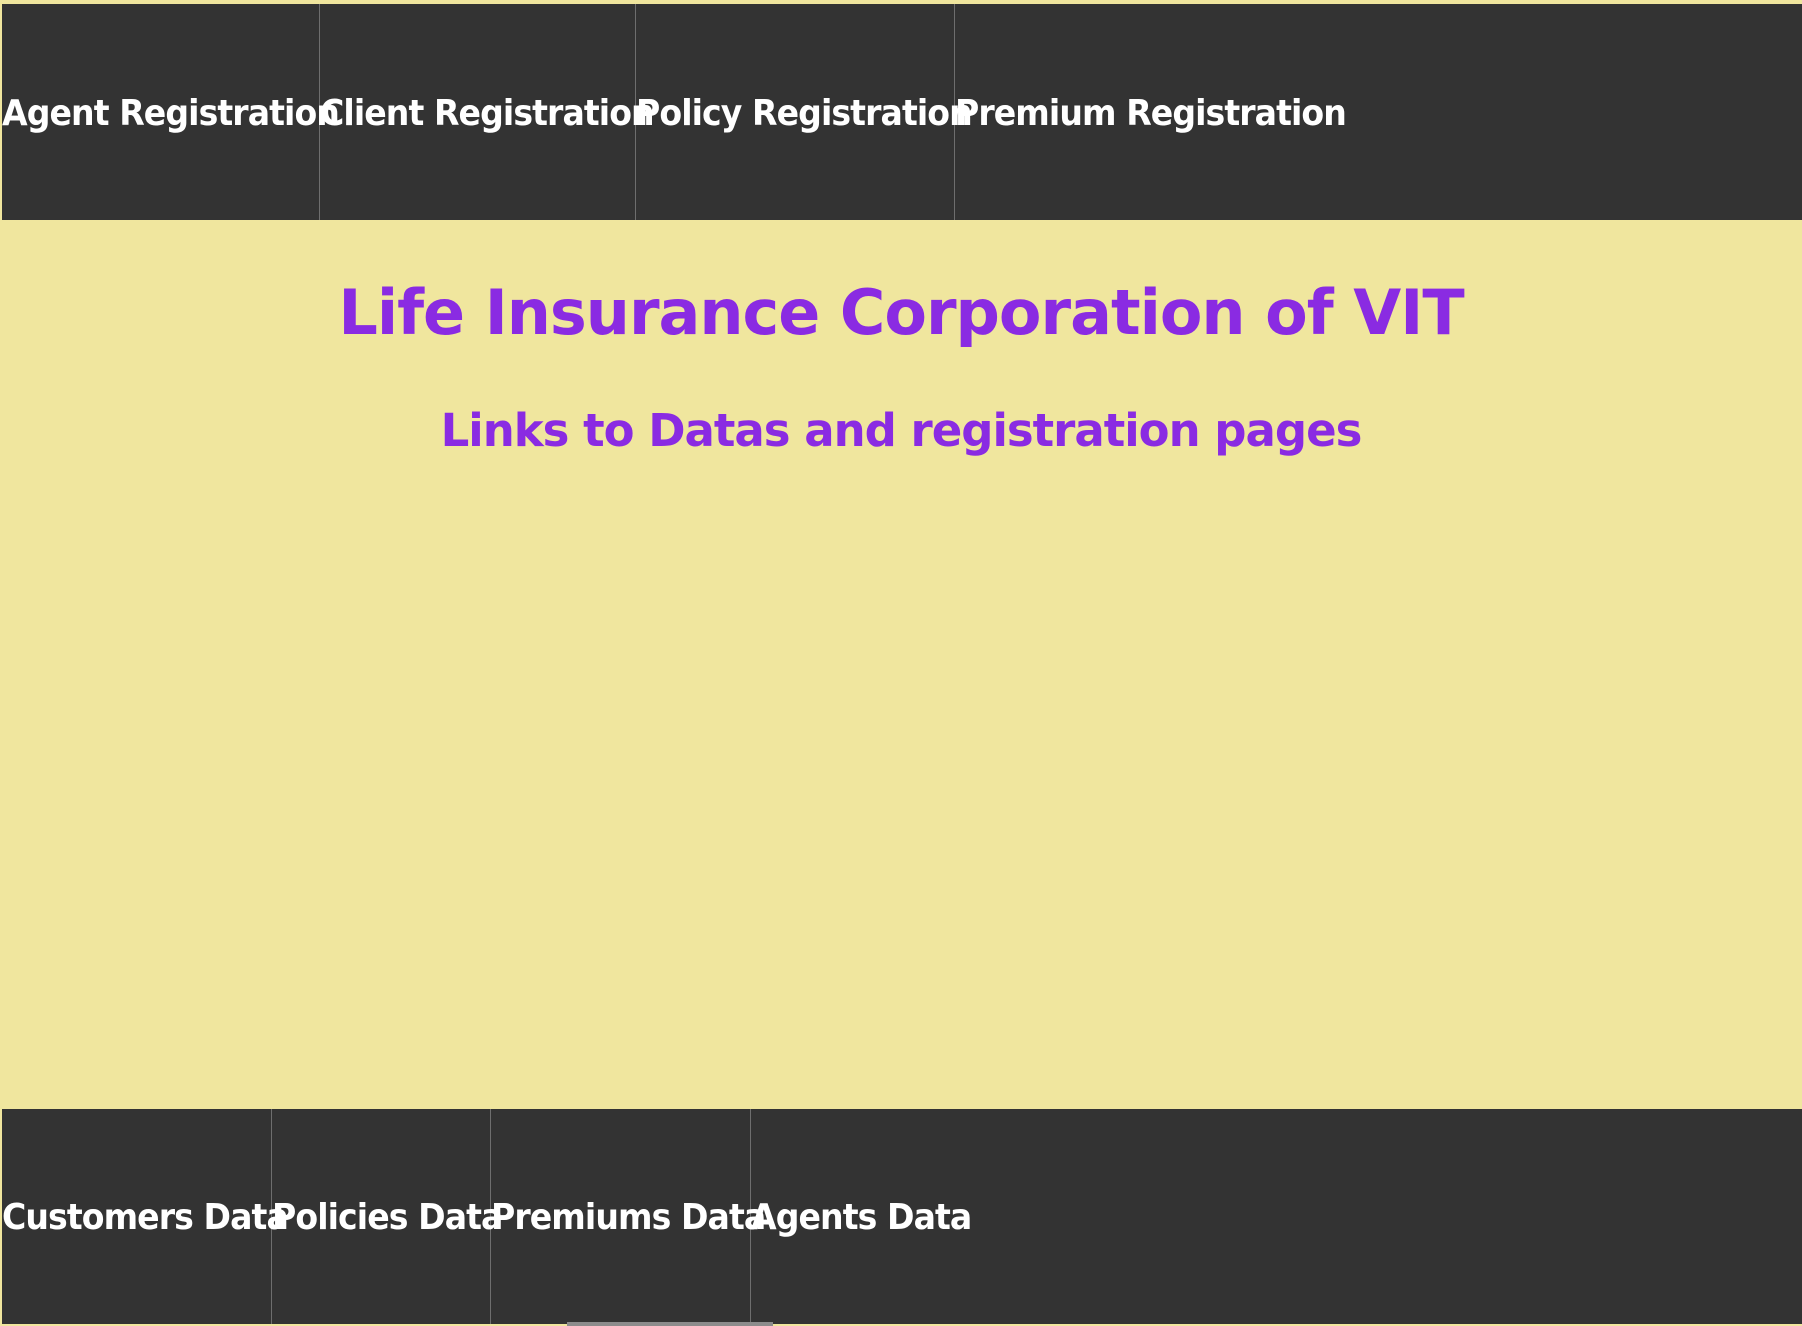  I want to click on policy-registration-link: Policy Registration, so click(804, 112).